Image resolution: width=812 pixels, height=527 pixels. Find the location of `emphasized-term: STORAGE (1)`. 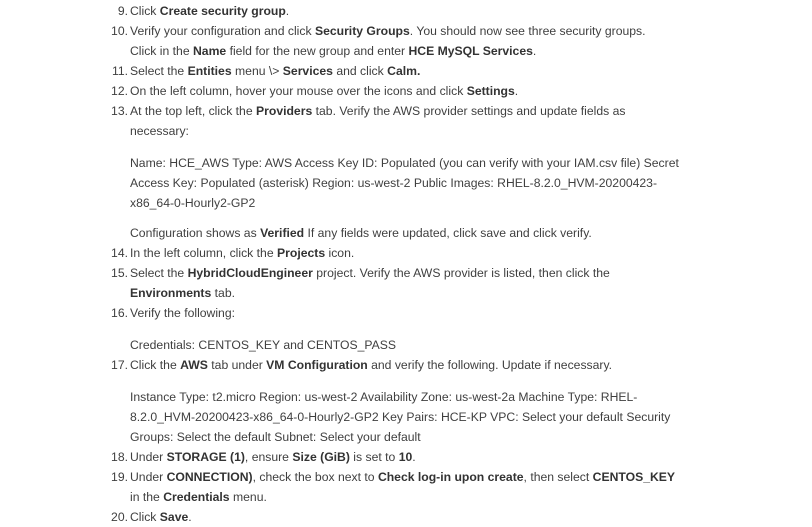

emphasized-term: STORAGE (1) is located at coordinates (205, 457).